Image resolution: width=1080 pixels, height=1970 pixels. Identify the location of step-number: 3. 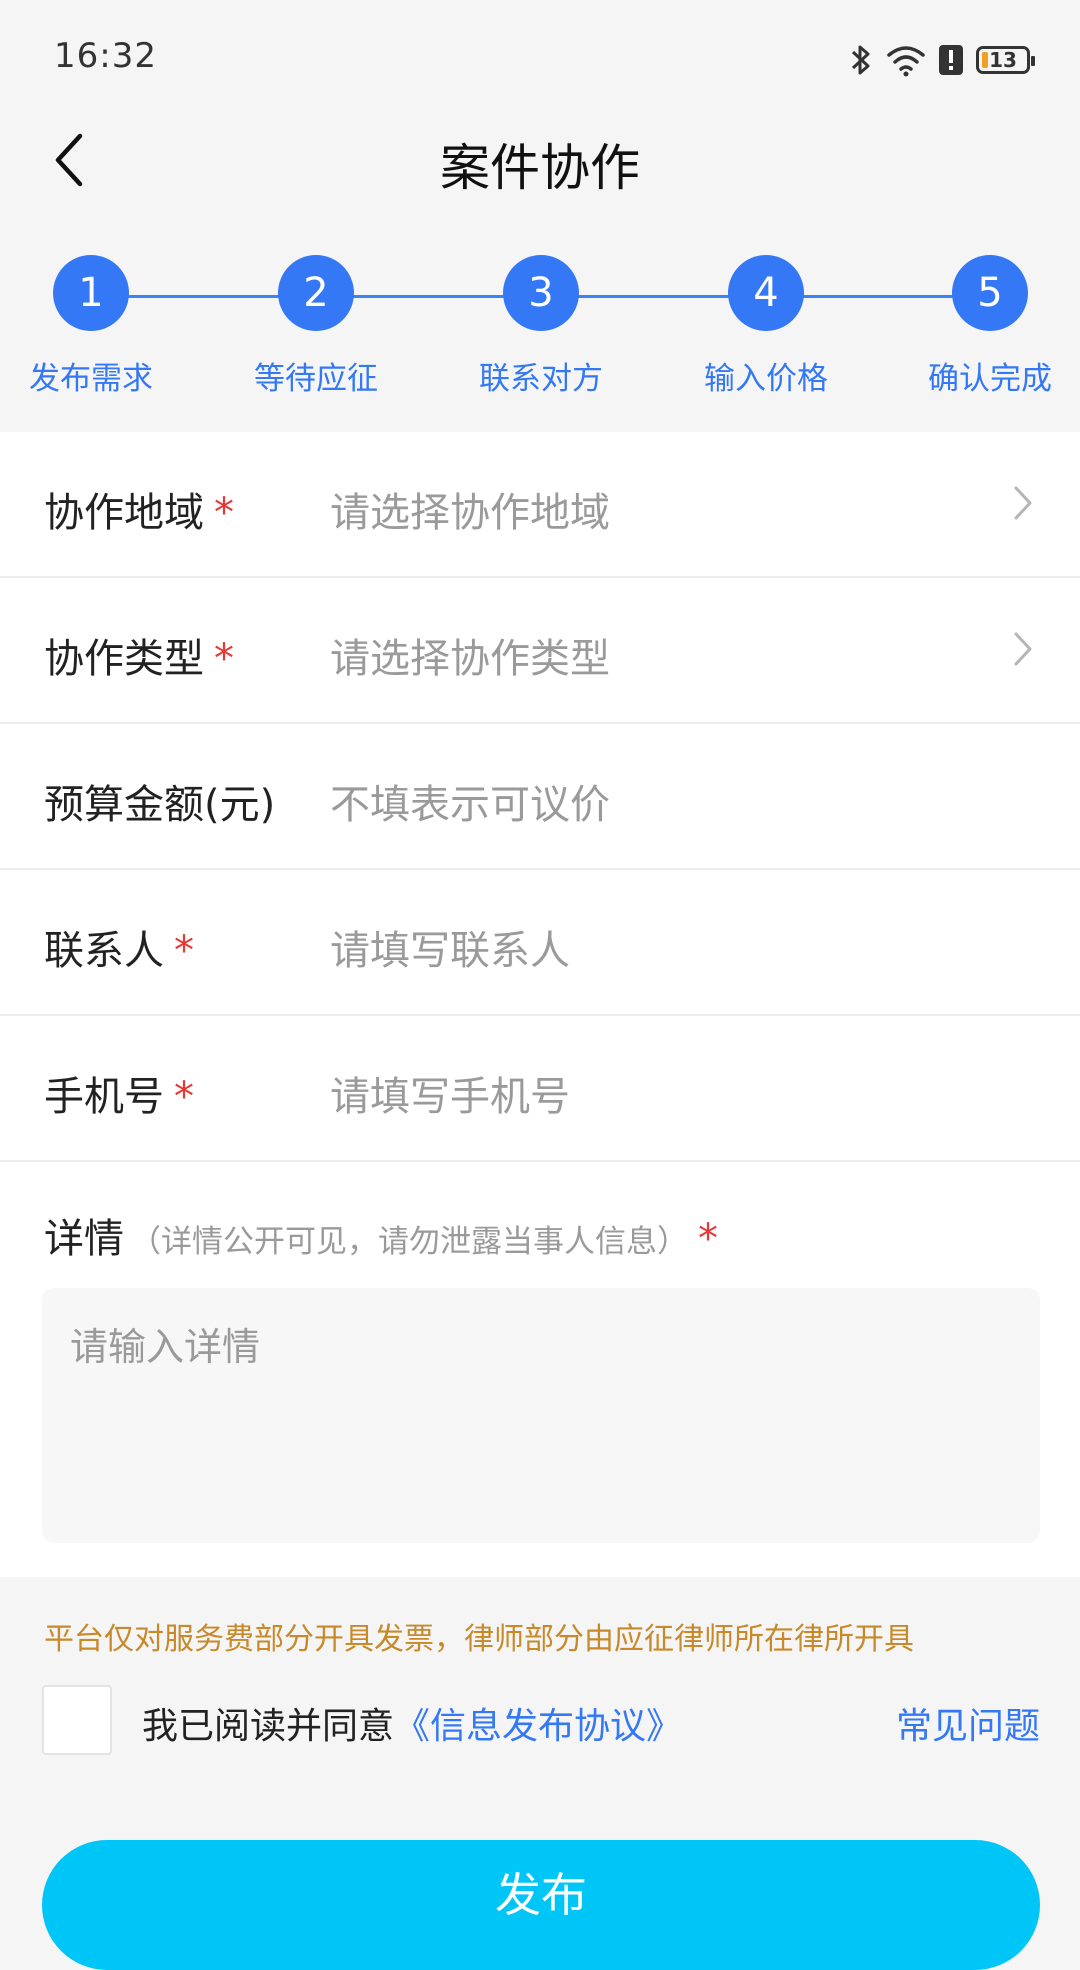
(541, 293).